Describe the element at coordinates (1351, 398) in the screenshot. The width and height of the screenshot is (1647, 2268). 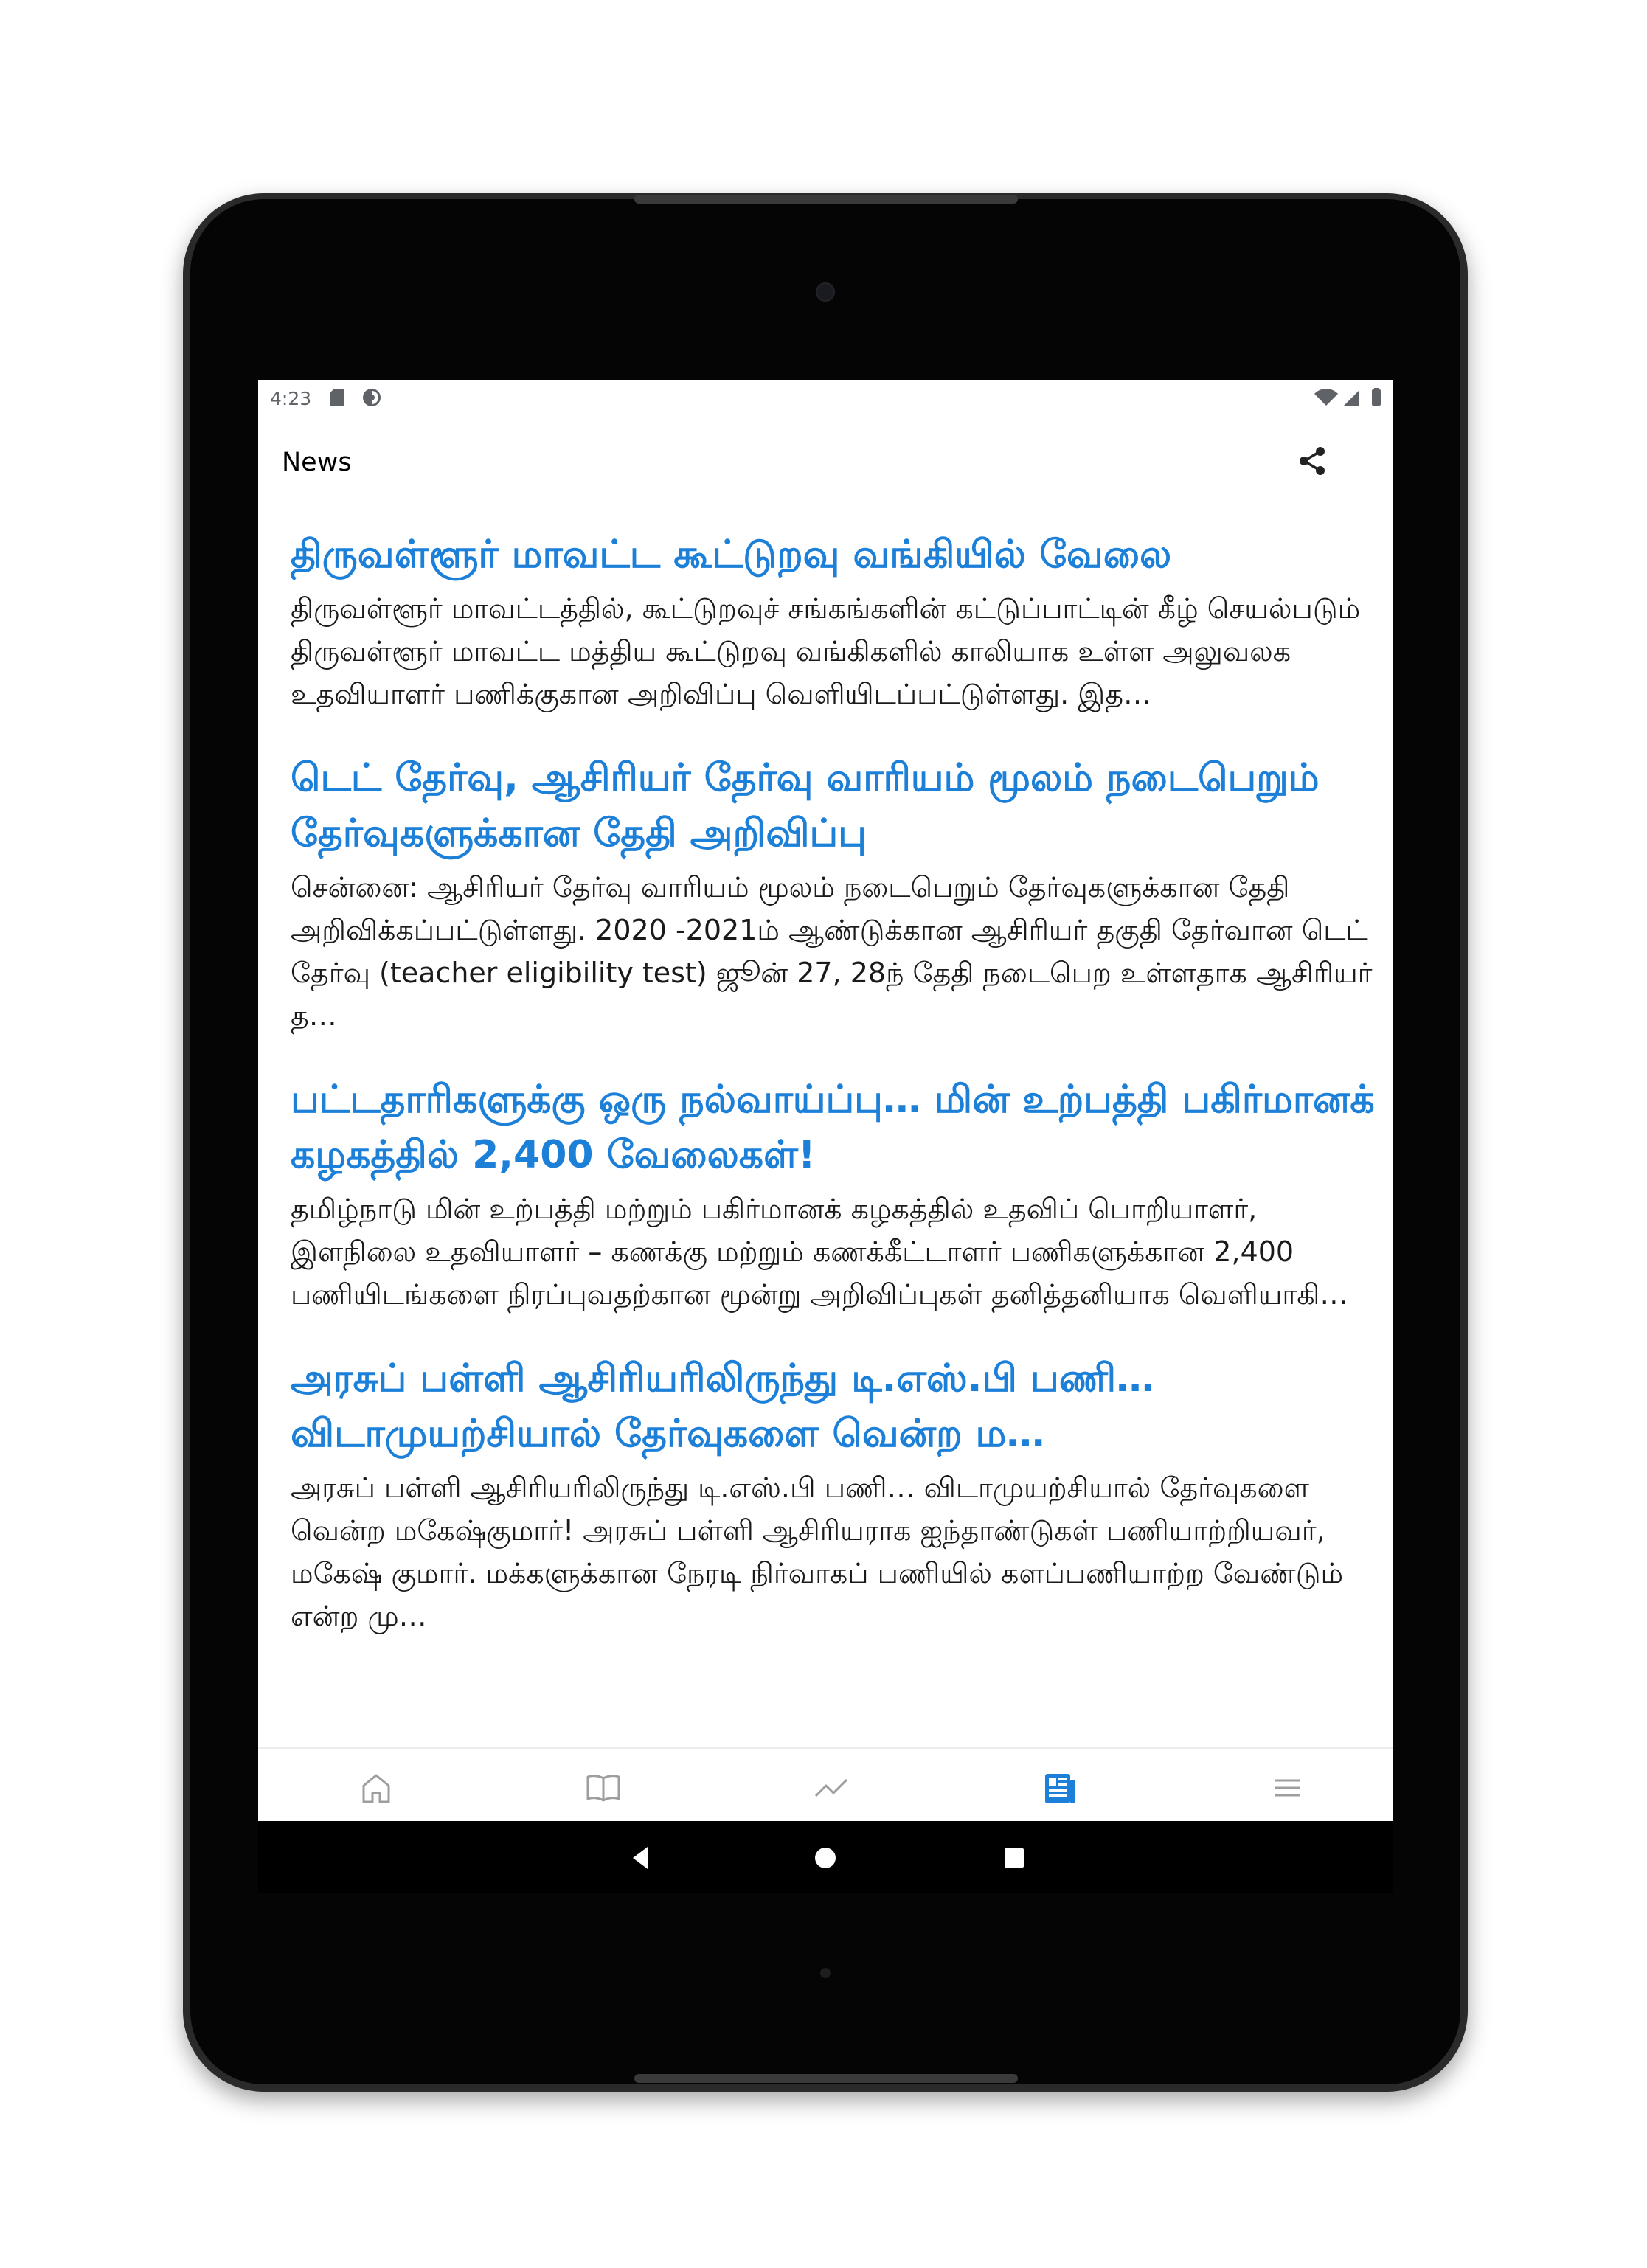
I see `signal-icon` at that location.